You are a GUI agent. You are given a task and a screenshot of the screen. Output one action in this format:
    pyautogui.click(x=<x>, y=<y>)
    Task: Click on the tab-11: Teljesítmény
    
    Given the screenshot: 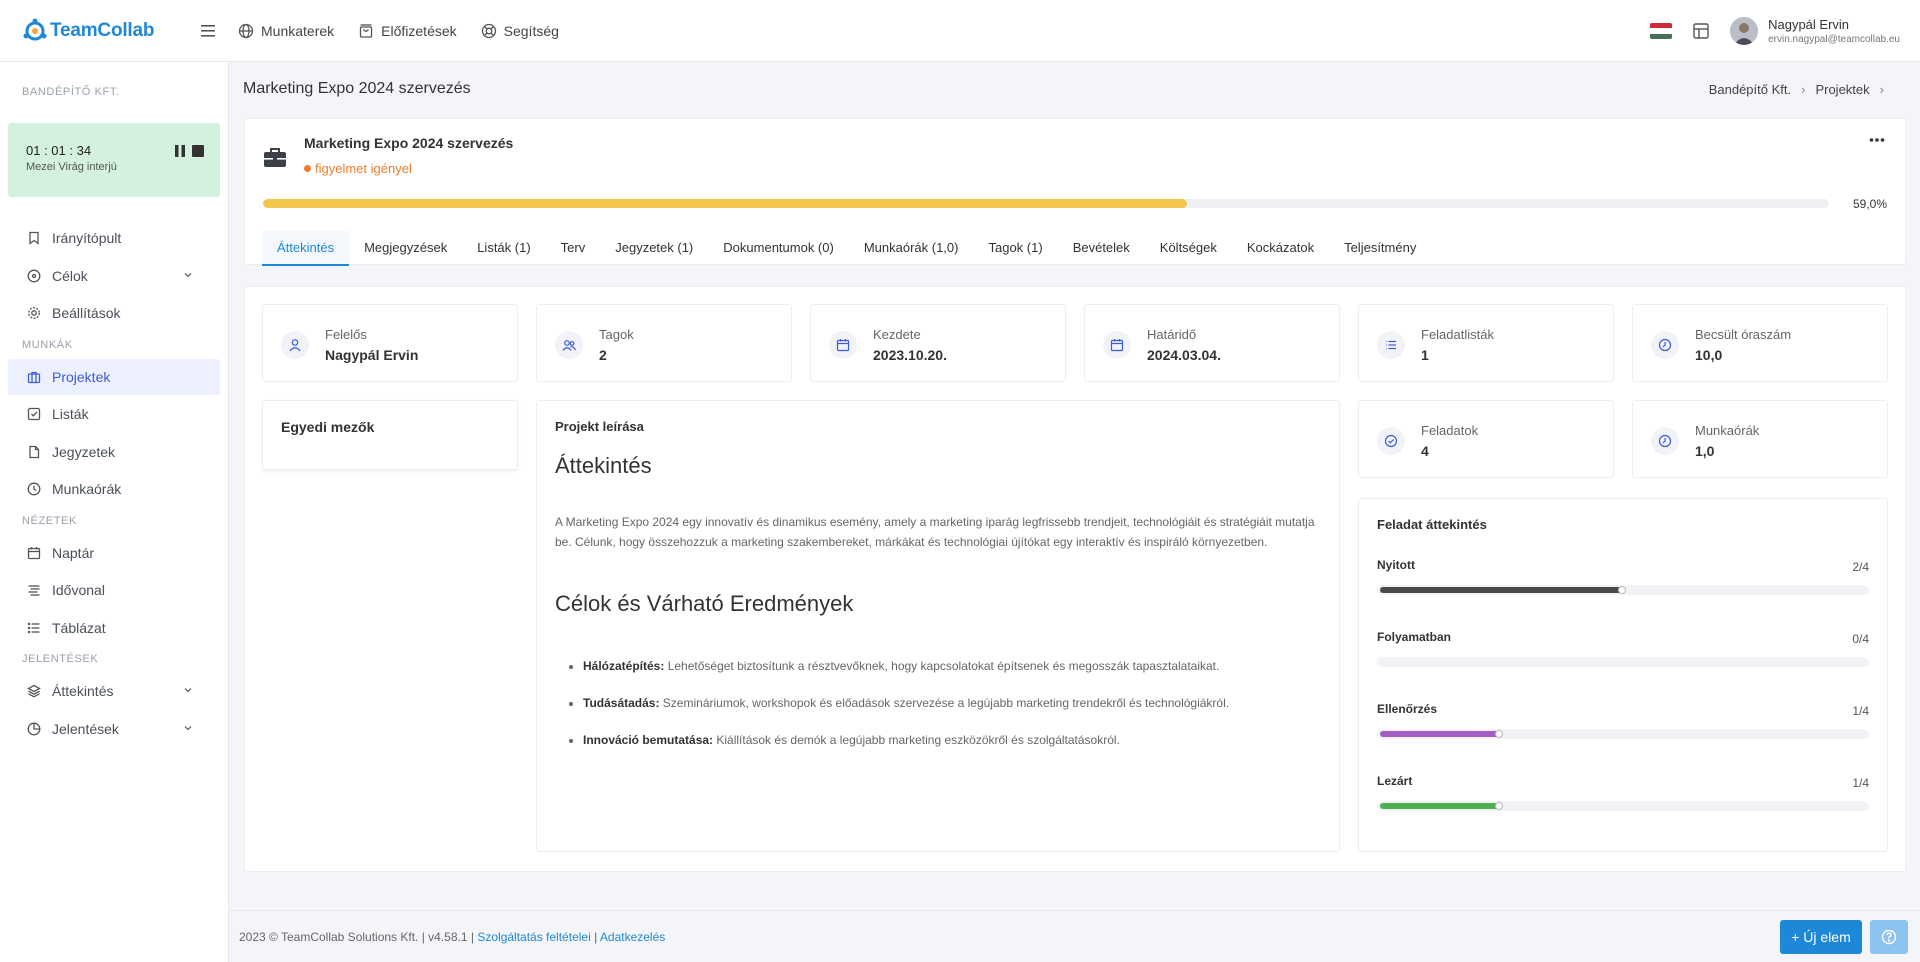 What is the action you would take?
    pyautogui.click(x=1380, y=248)
    